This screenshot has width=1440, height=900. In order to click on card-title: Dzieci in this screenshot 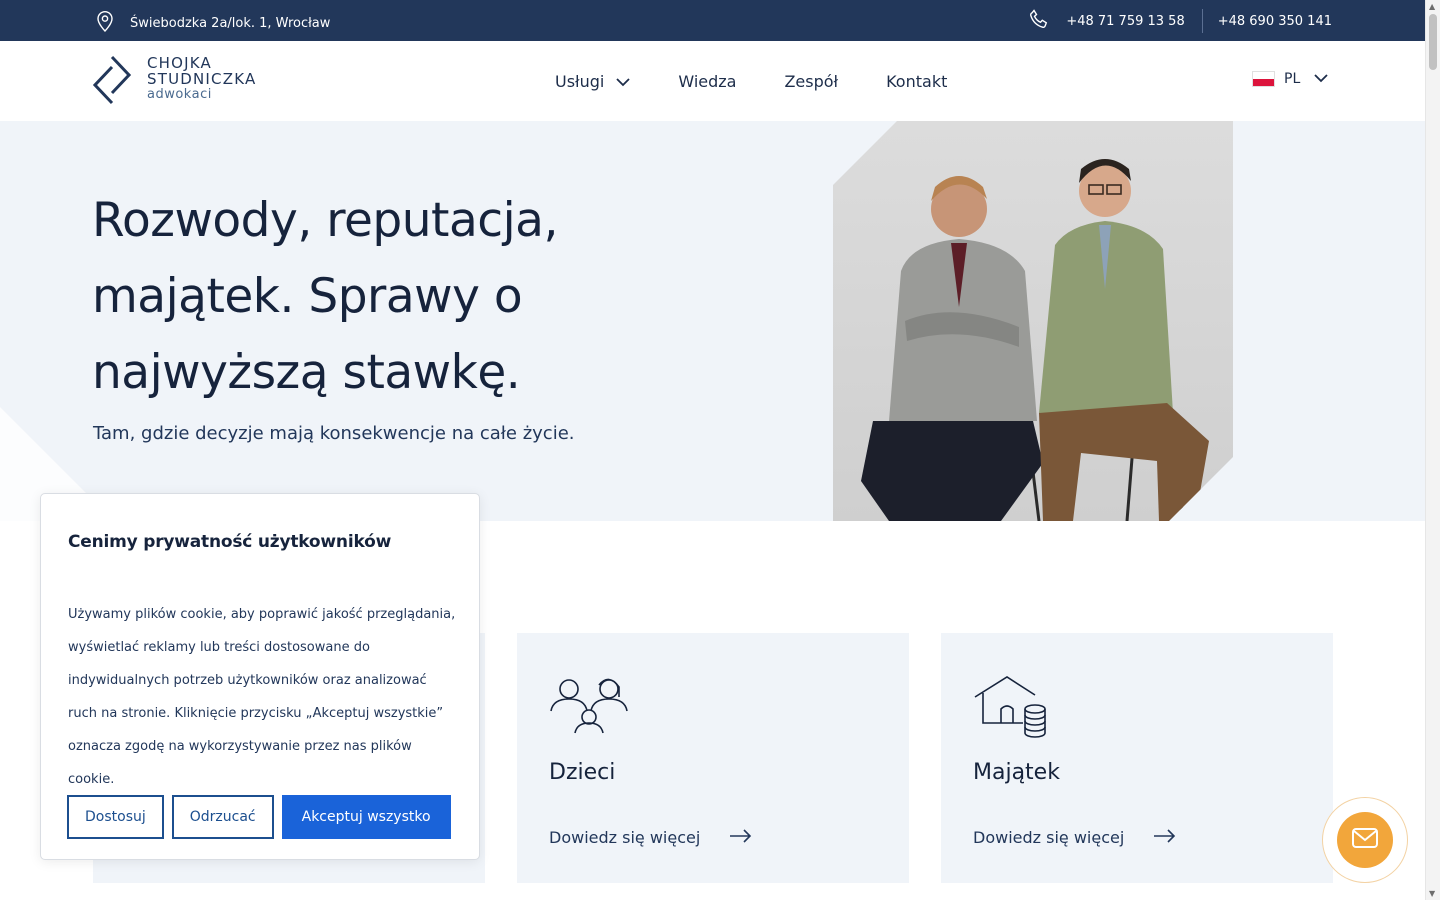, I will do `click(582, 772)`.